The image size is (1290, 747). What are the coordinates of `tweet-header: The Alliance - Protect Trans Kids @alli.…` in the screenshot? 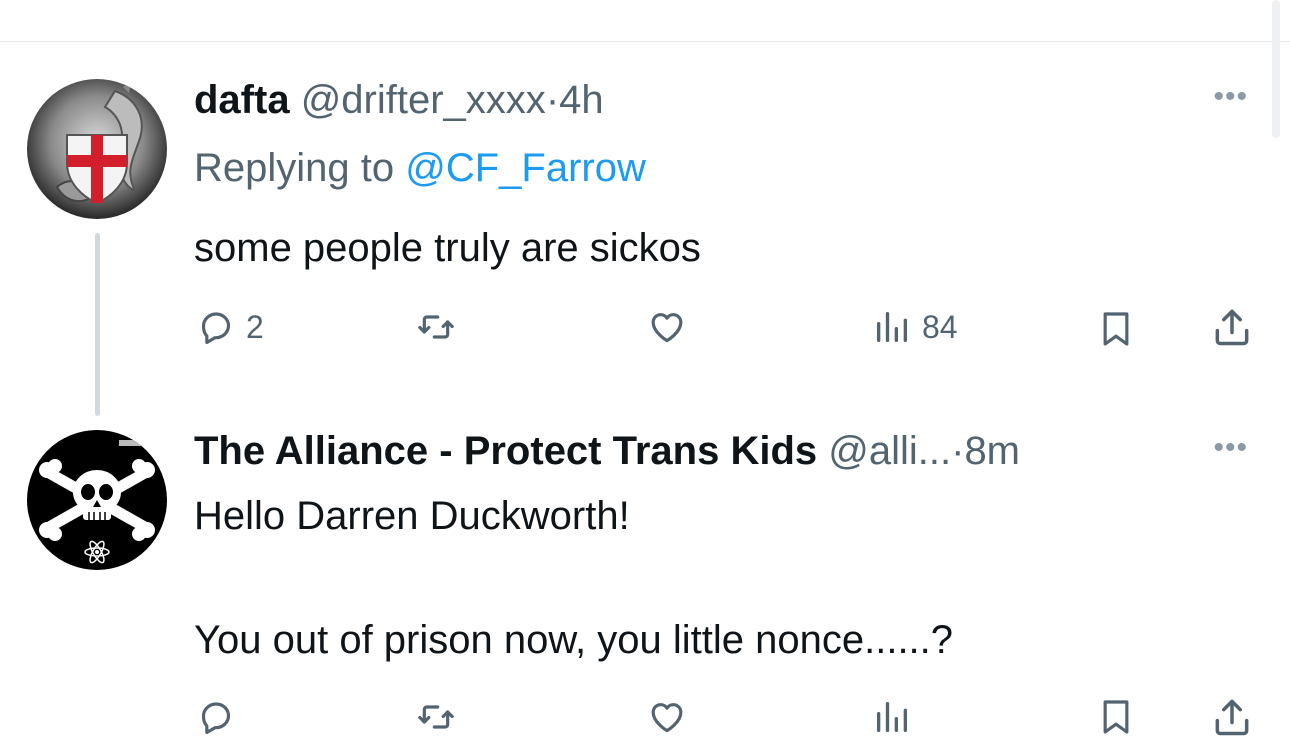 It's located at (607, 451).